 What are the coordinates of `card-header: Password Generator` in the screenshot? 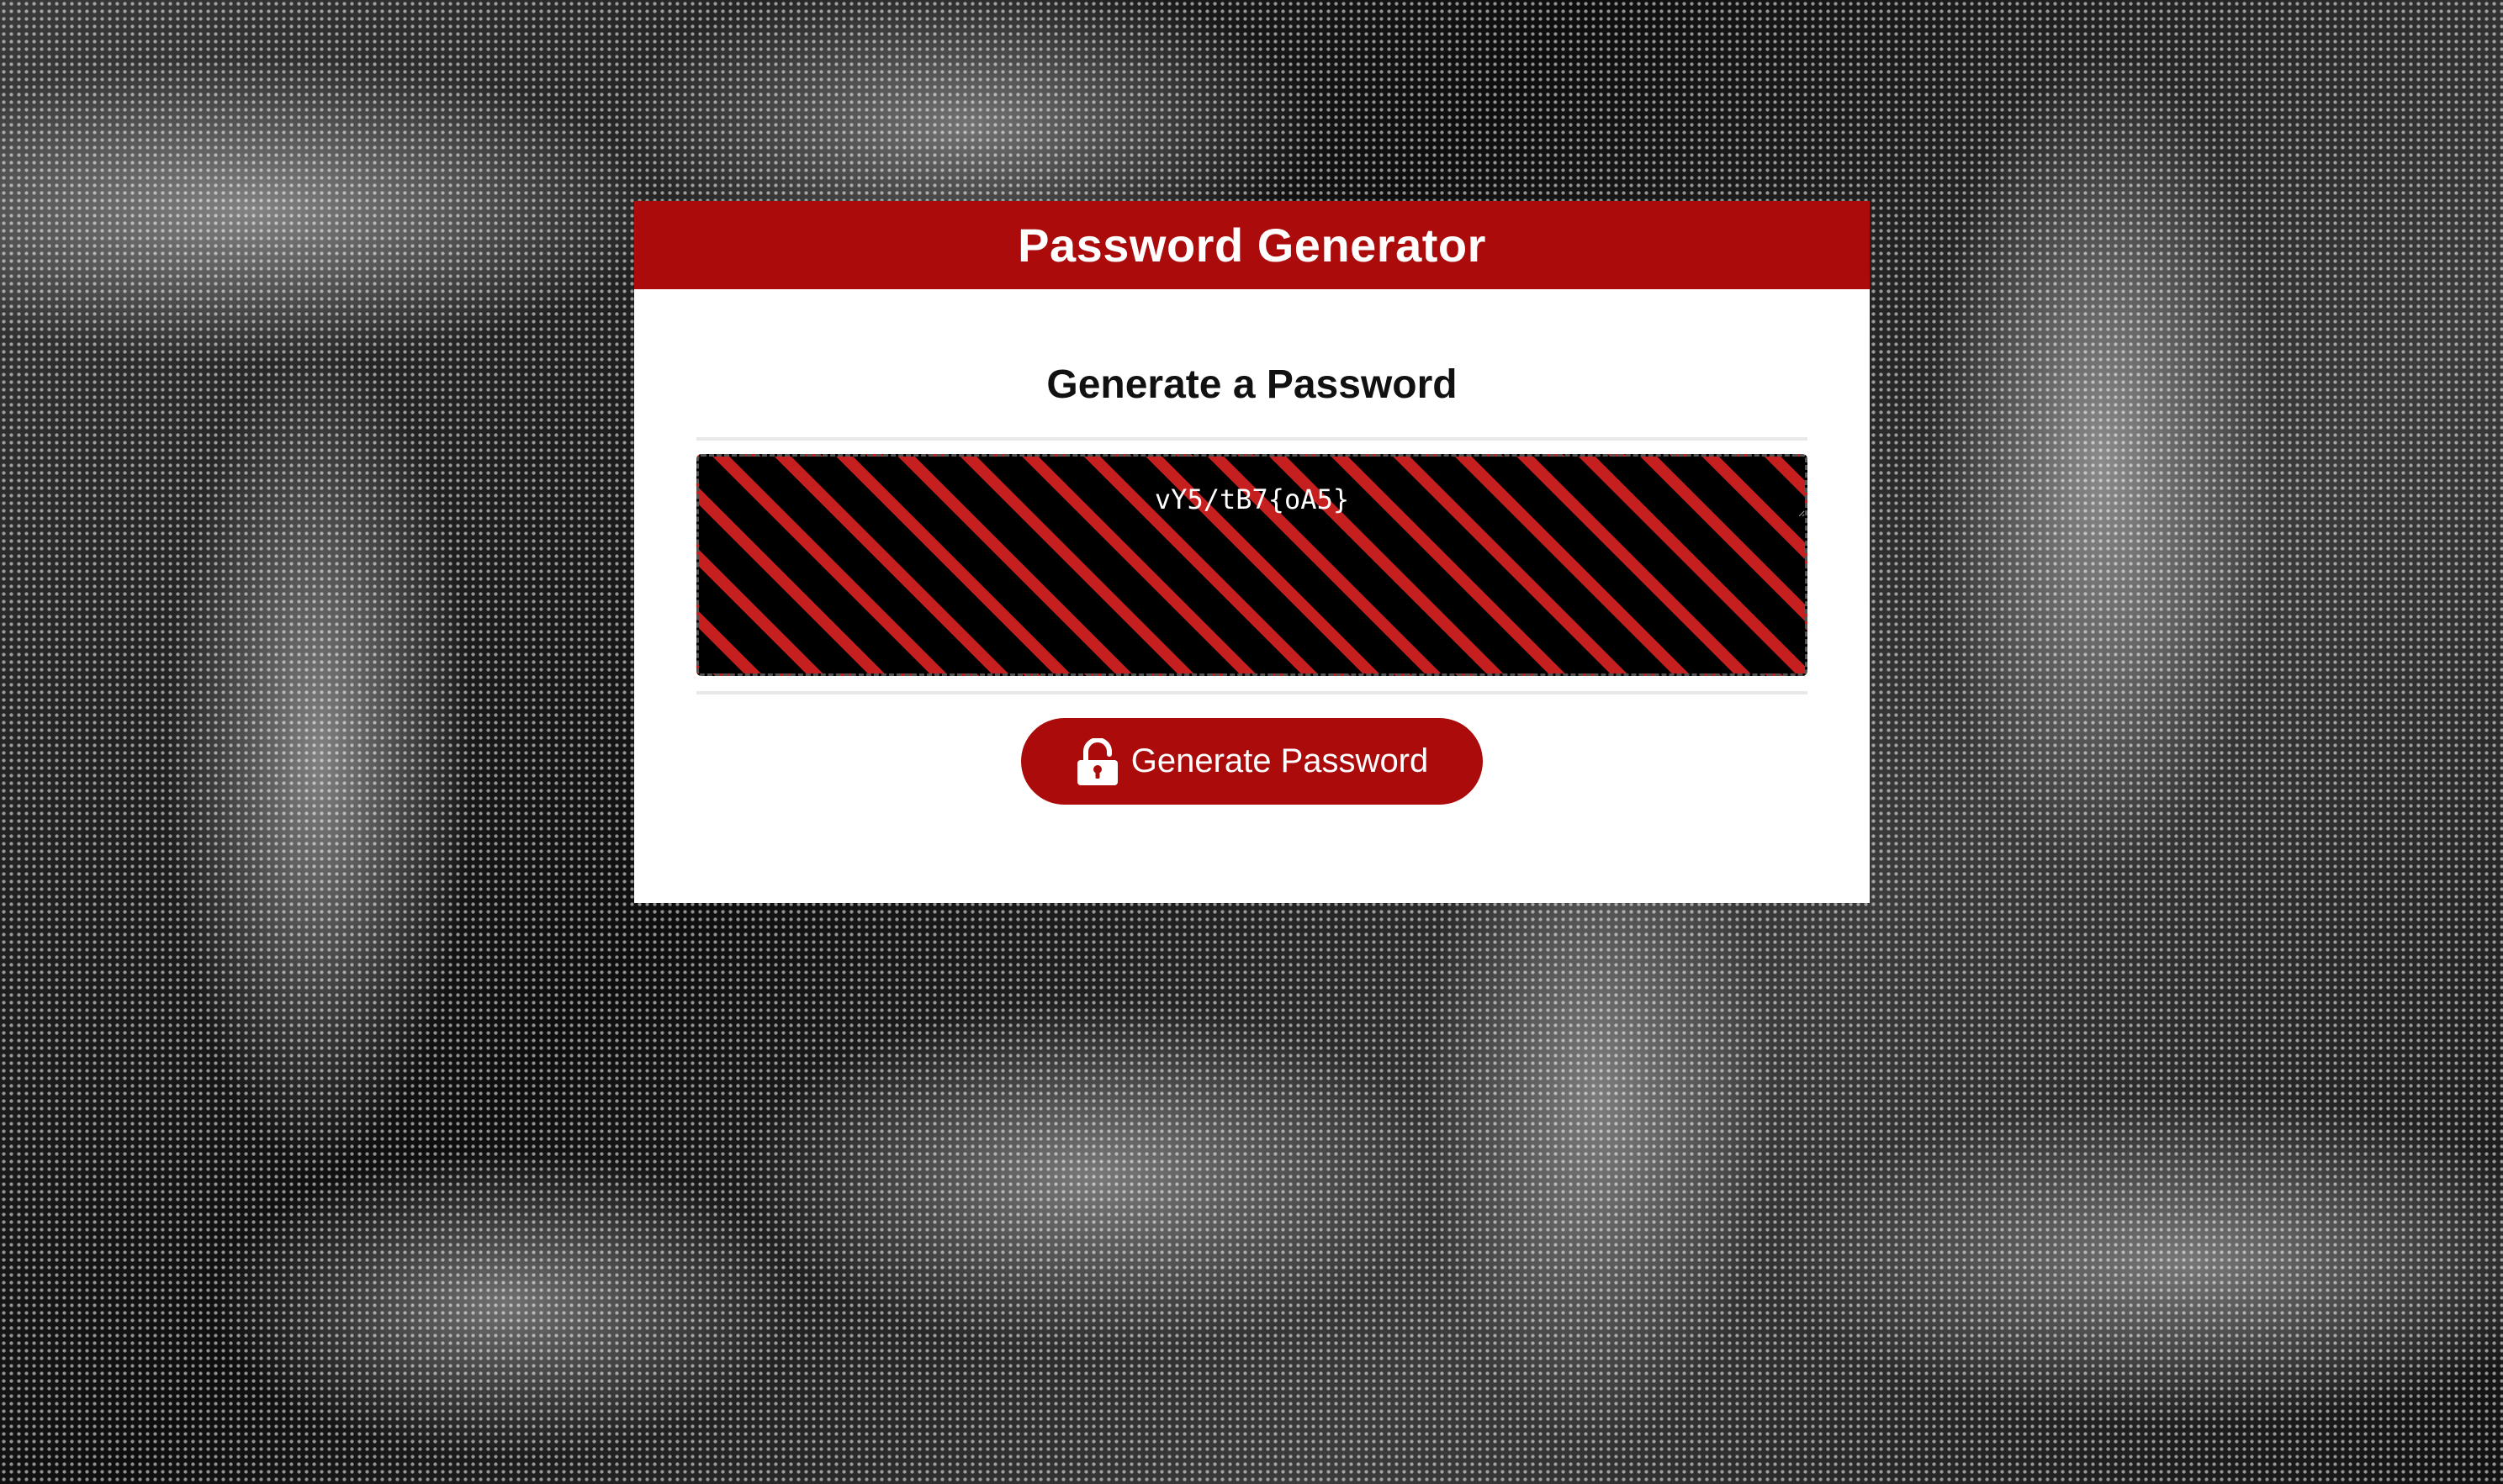 It's located at (1252, 245).